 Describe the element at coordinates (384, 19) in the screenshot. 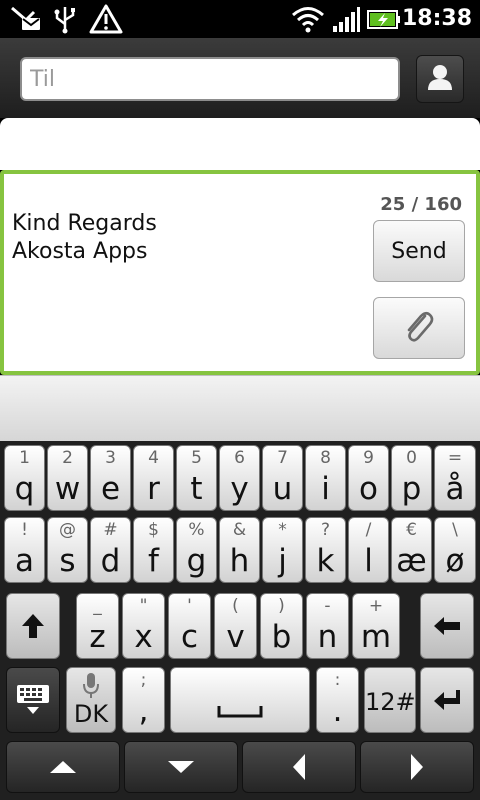

I see `battery-charging-icon` at that location.